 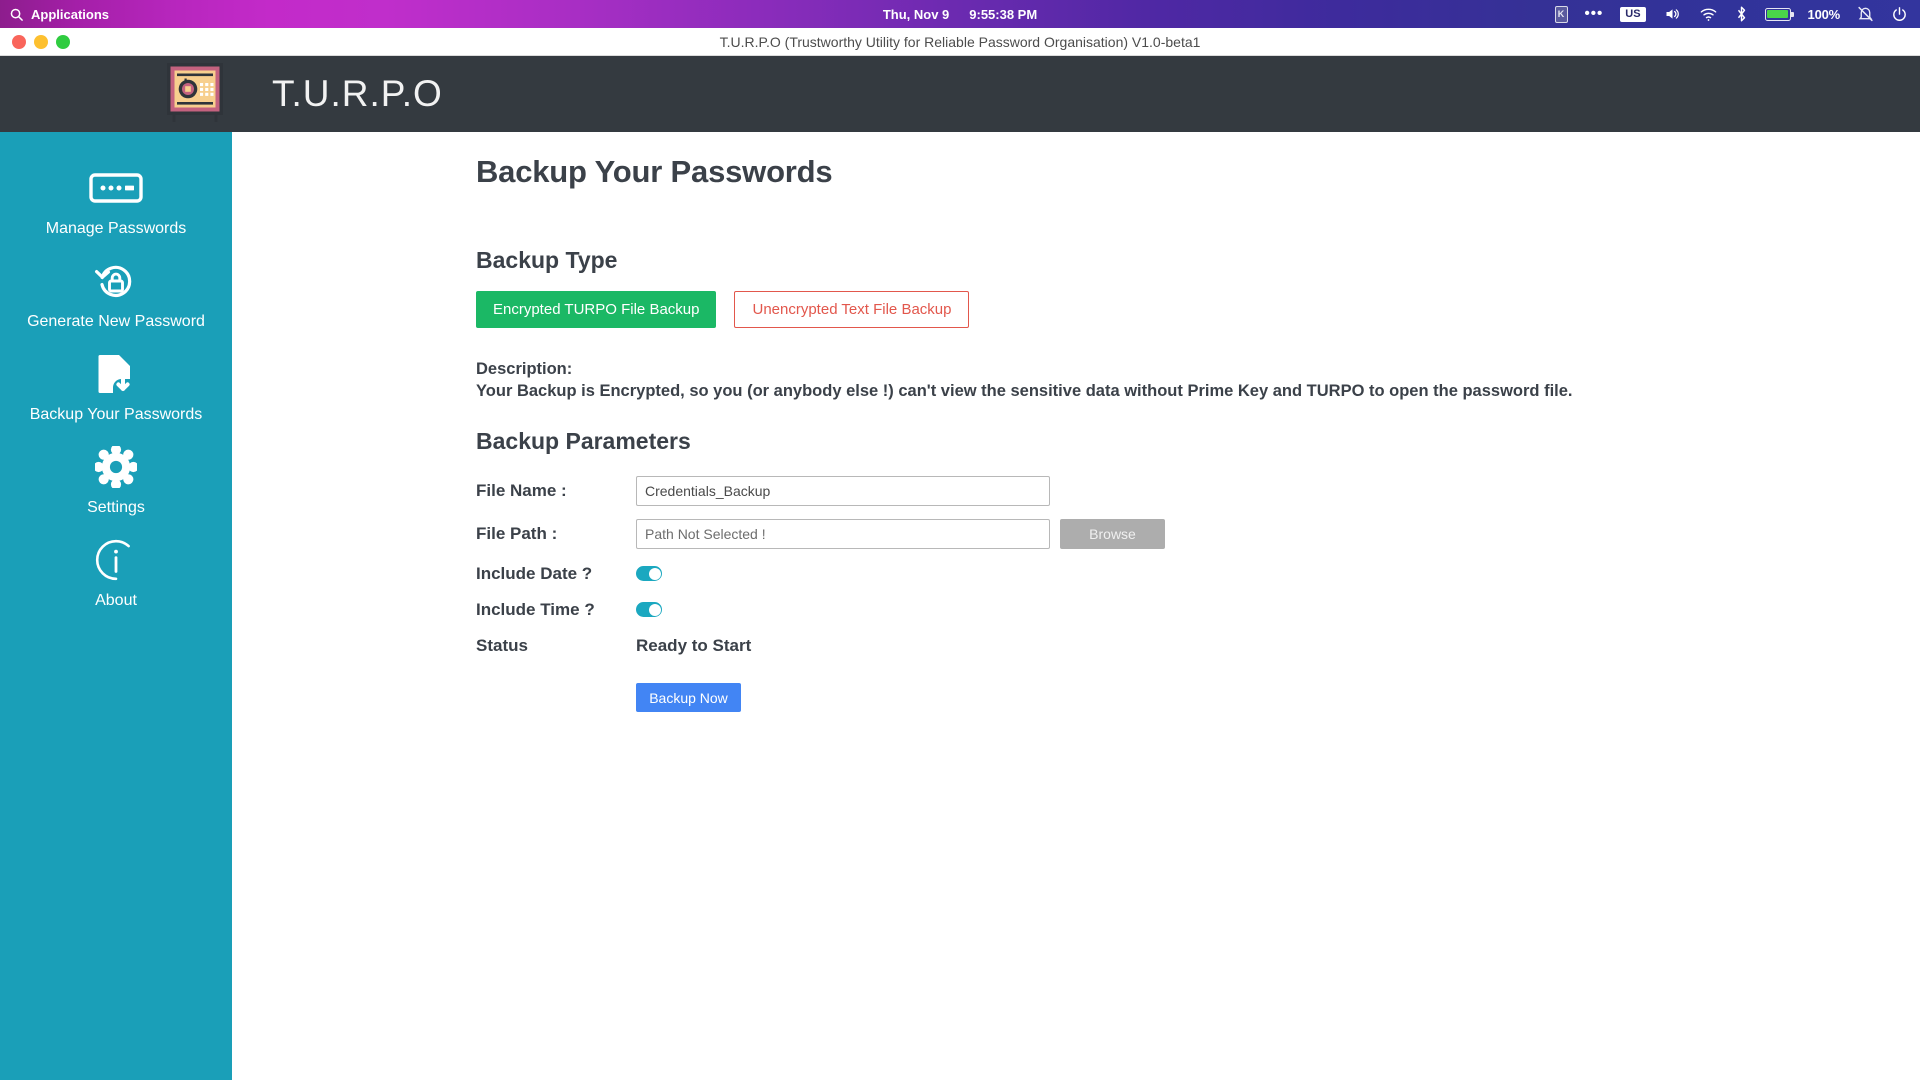 What do you see at coordinates (852, 309) in the screenshot?
I see `unencrypted-backup-button: Unencrypted Text File Backup` at bounding box center [852, 309].